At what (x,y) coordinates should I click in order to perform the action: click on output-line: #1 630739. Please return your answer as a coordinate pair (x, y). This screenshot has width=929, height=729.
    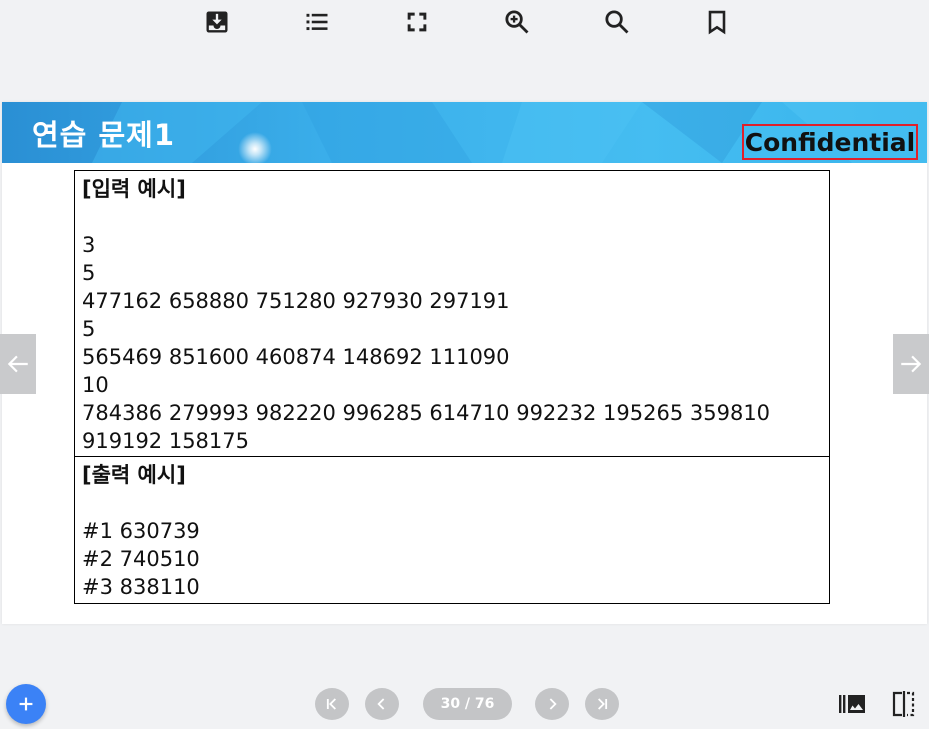
    Looking at the image, I should click on (141, 531).